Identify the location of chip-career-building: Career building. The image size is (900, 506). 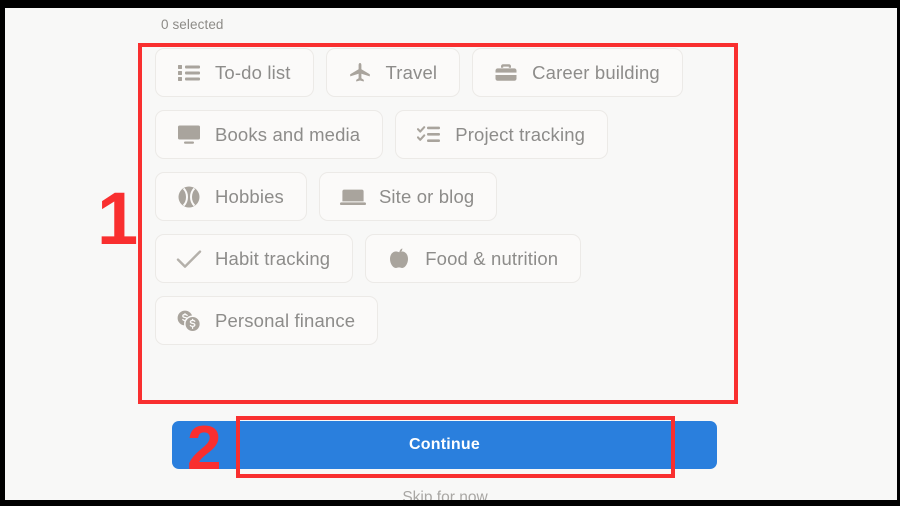
(577, 72).